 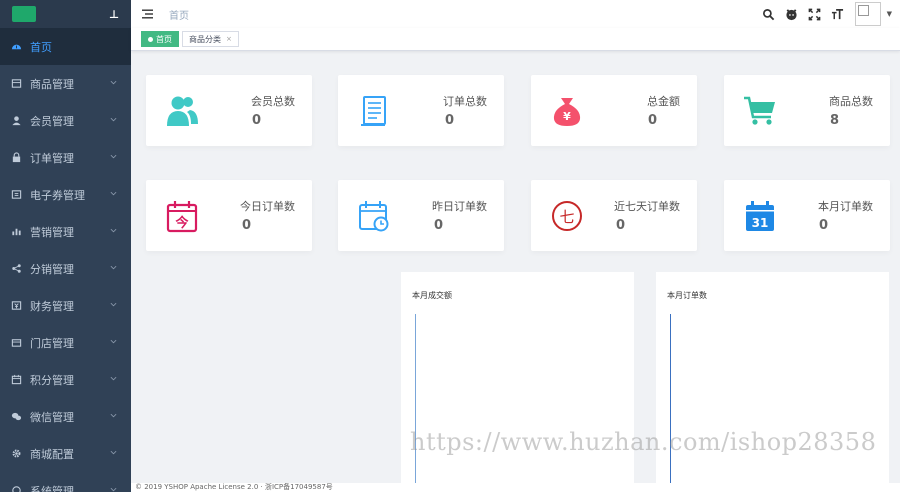 I want to click on stat-label: 近七天订单数, so click(x=647, y=206).